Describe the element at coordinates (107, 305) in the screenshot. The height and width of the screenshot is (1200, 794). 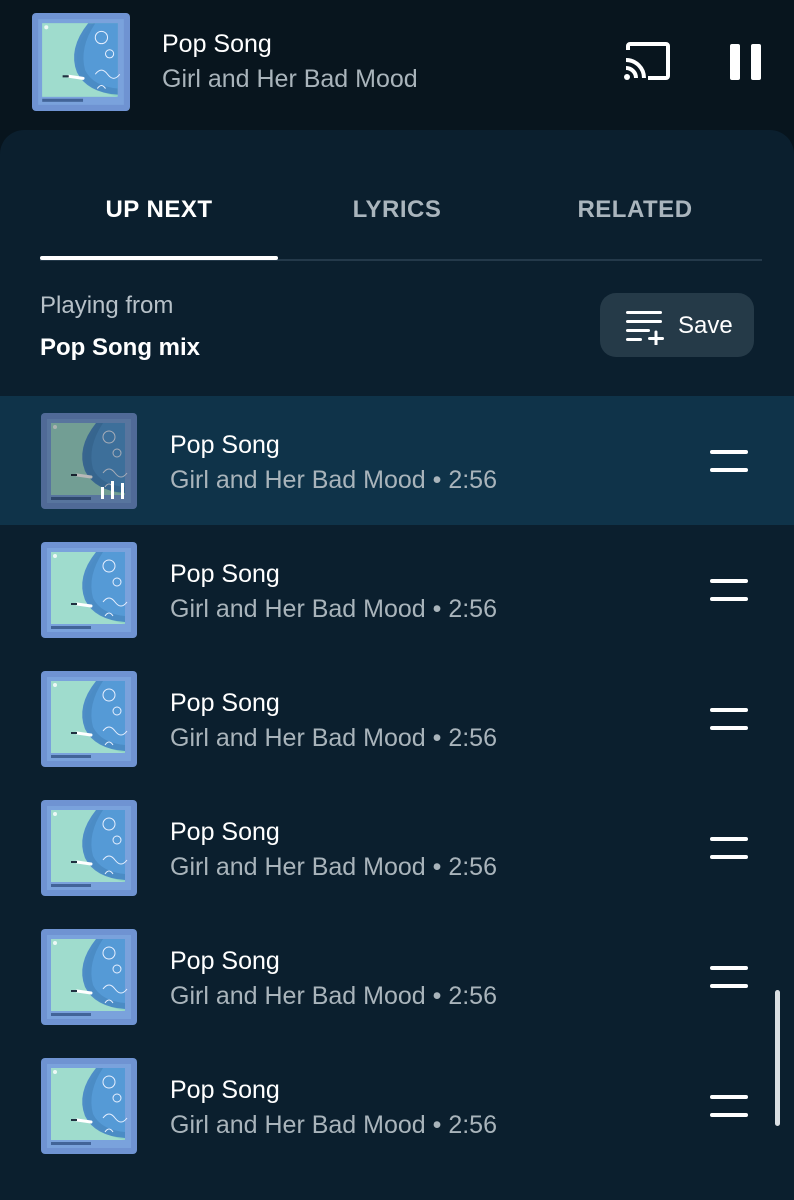
I see `playing-from-label: Playing from` at that location.